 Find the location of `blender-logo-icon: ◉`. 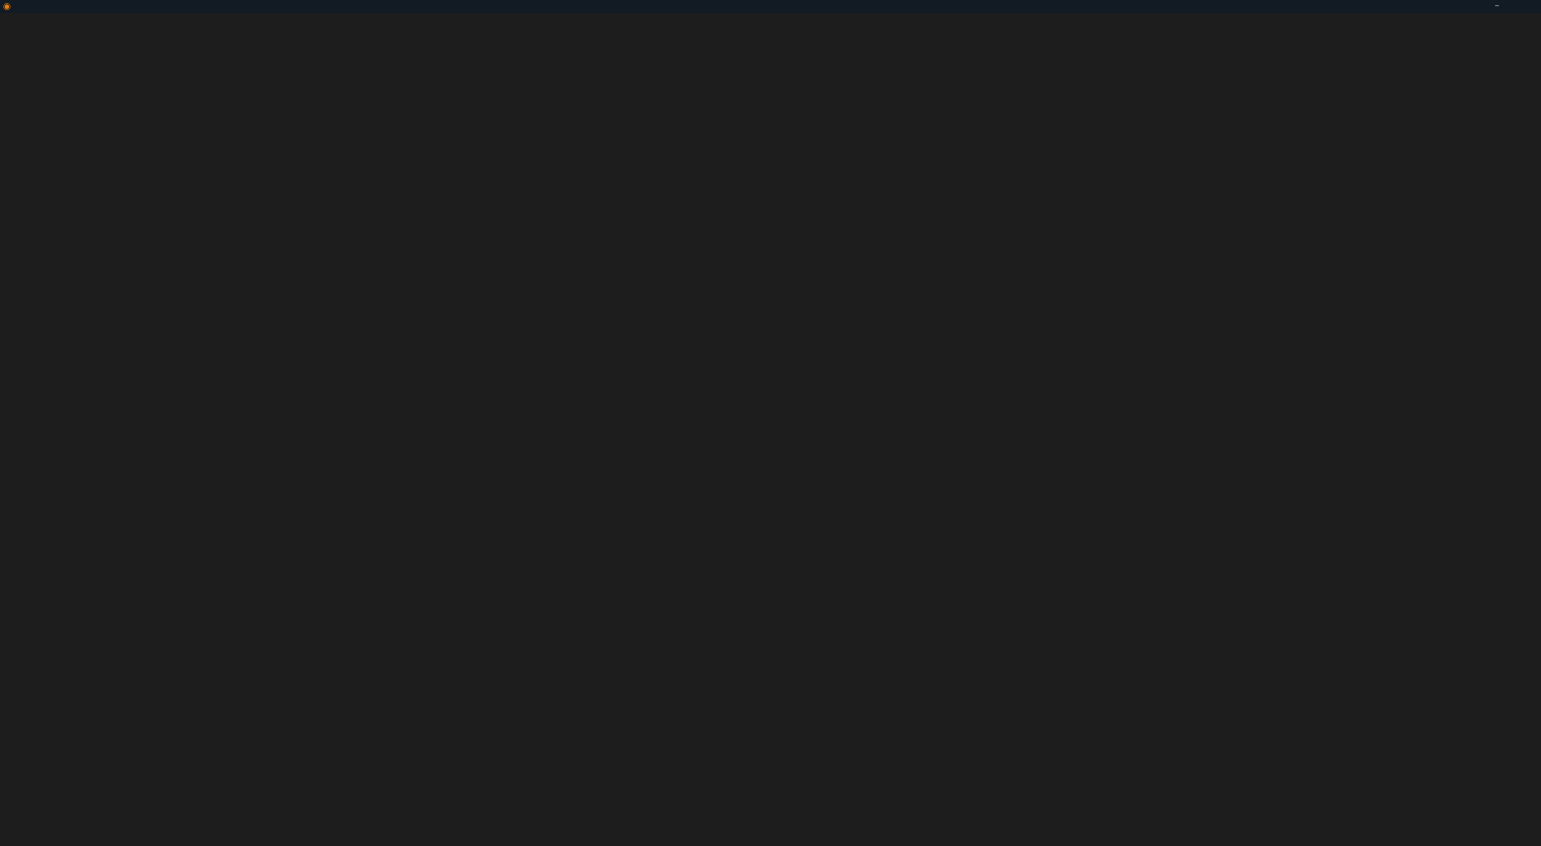

blender-logo-icon: ◉ is located at coordinates (7, 6).